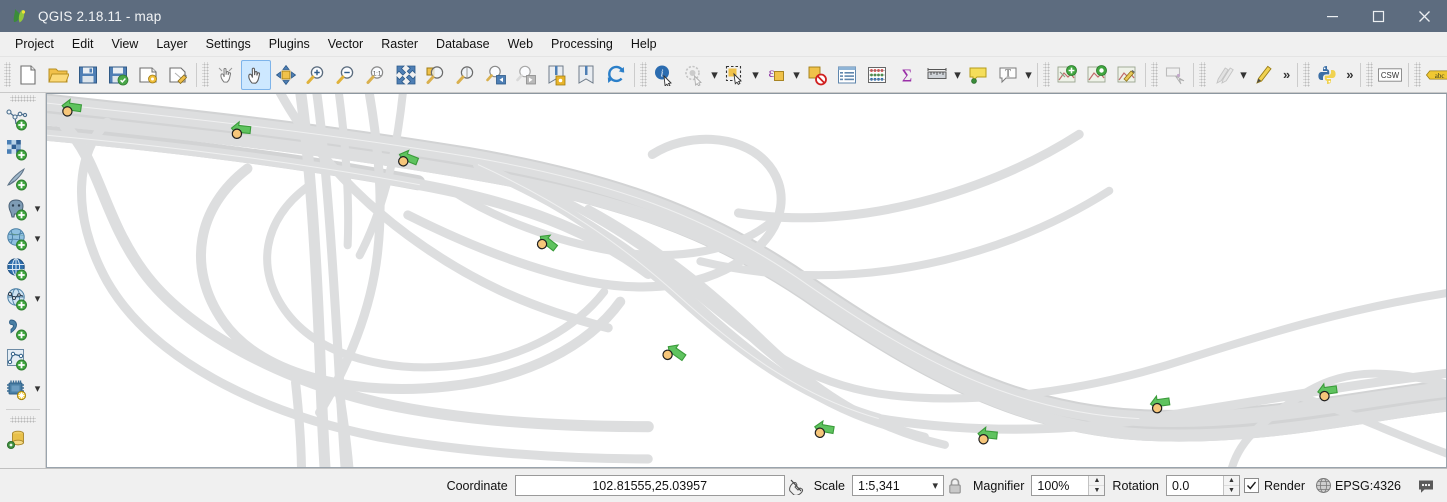 This screenshot has height=502, width=1447. What do you see at coordinates (582, 44) in the screenshot?
I see `menu-processing: Processing` at bounding box center [582, 44].